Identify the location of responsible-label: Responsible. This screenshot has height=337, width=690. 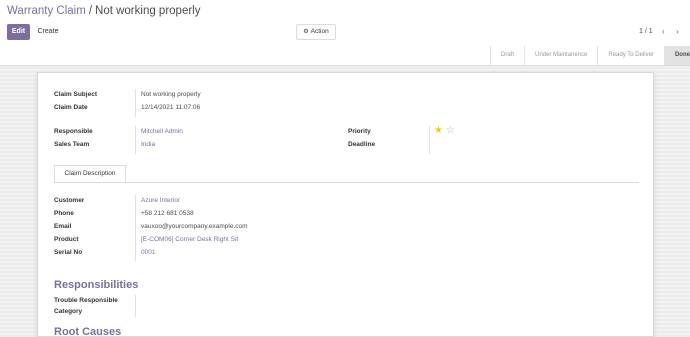
(73, 131).